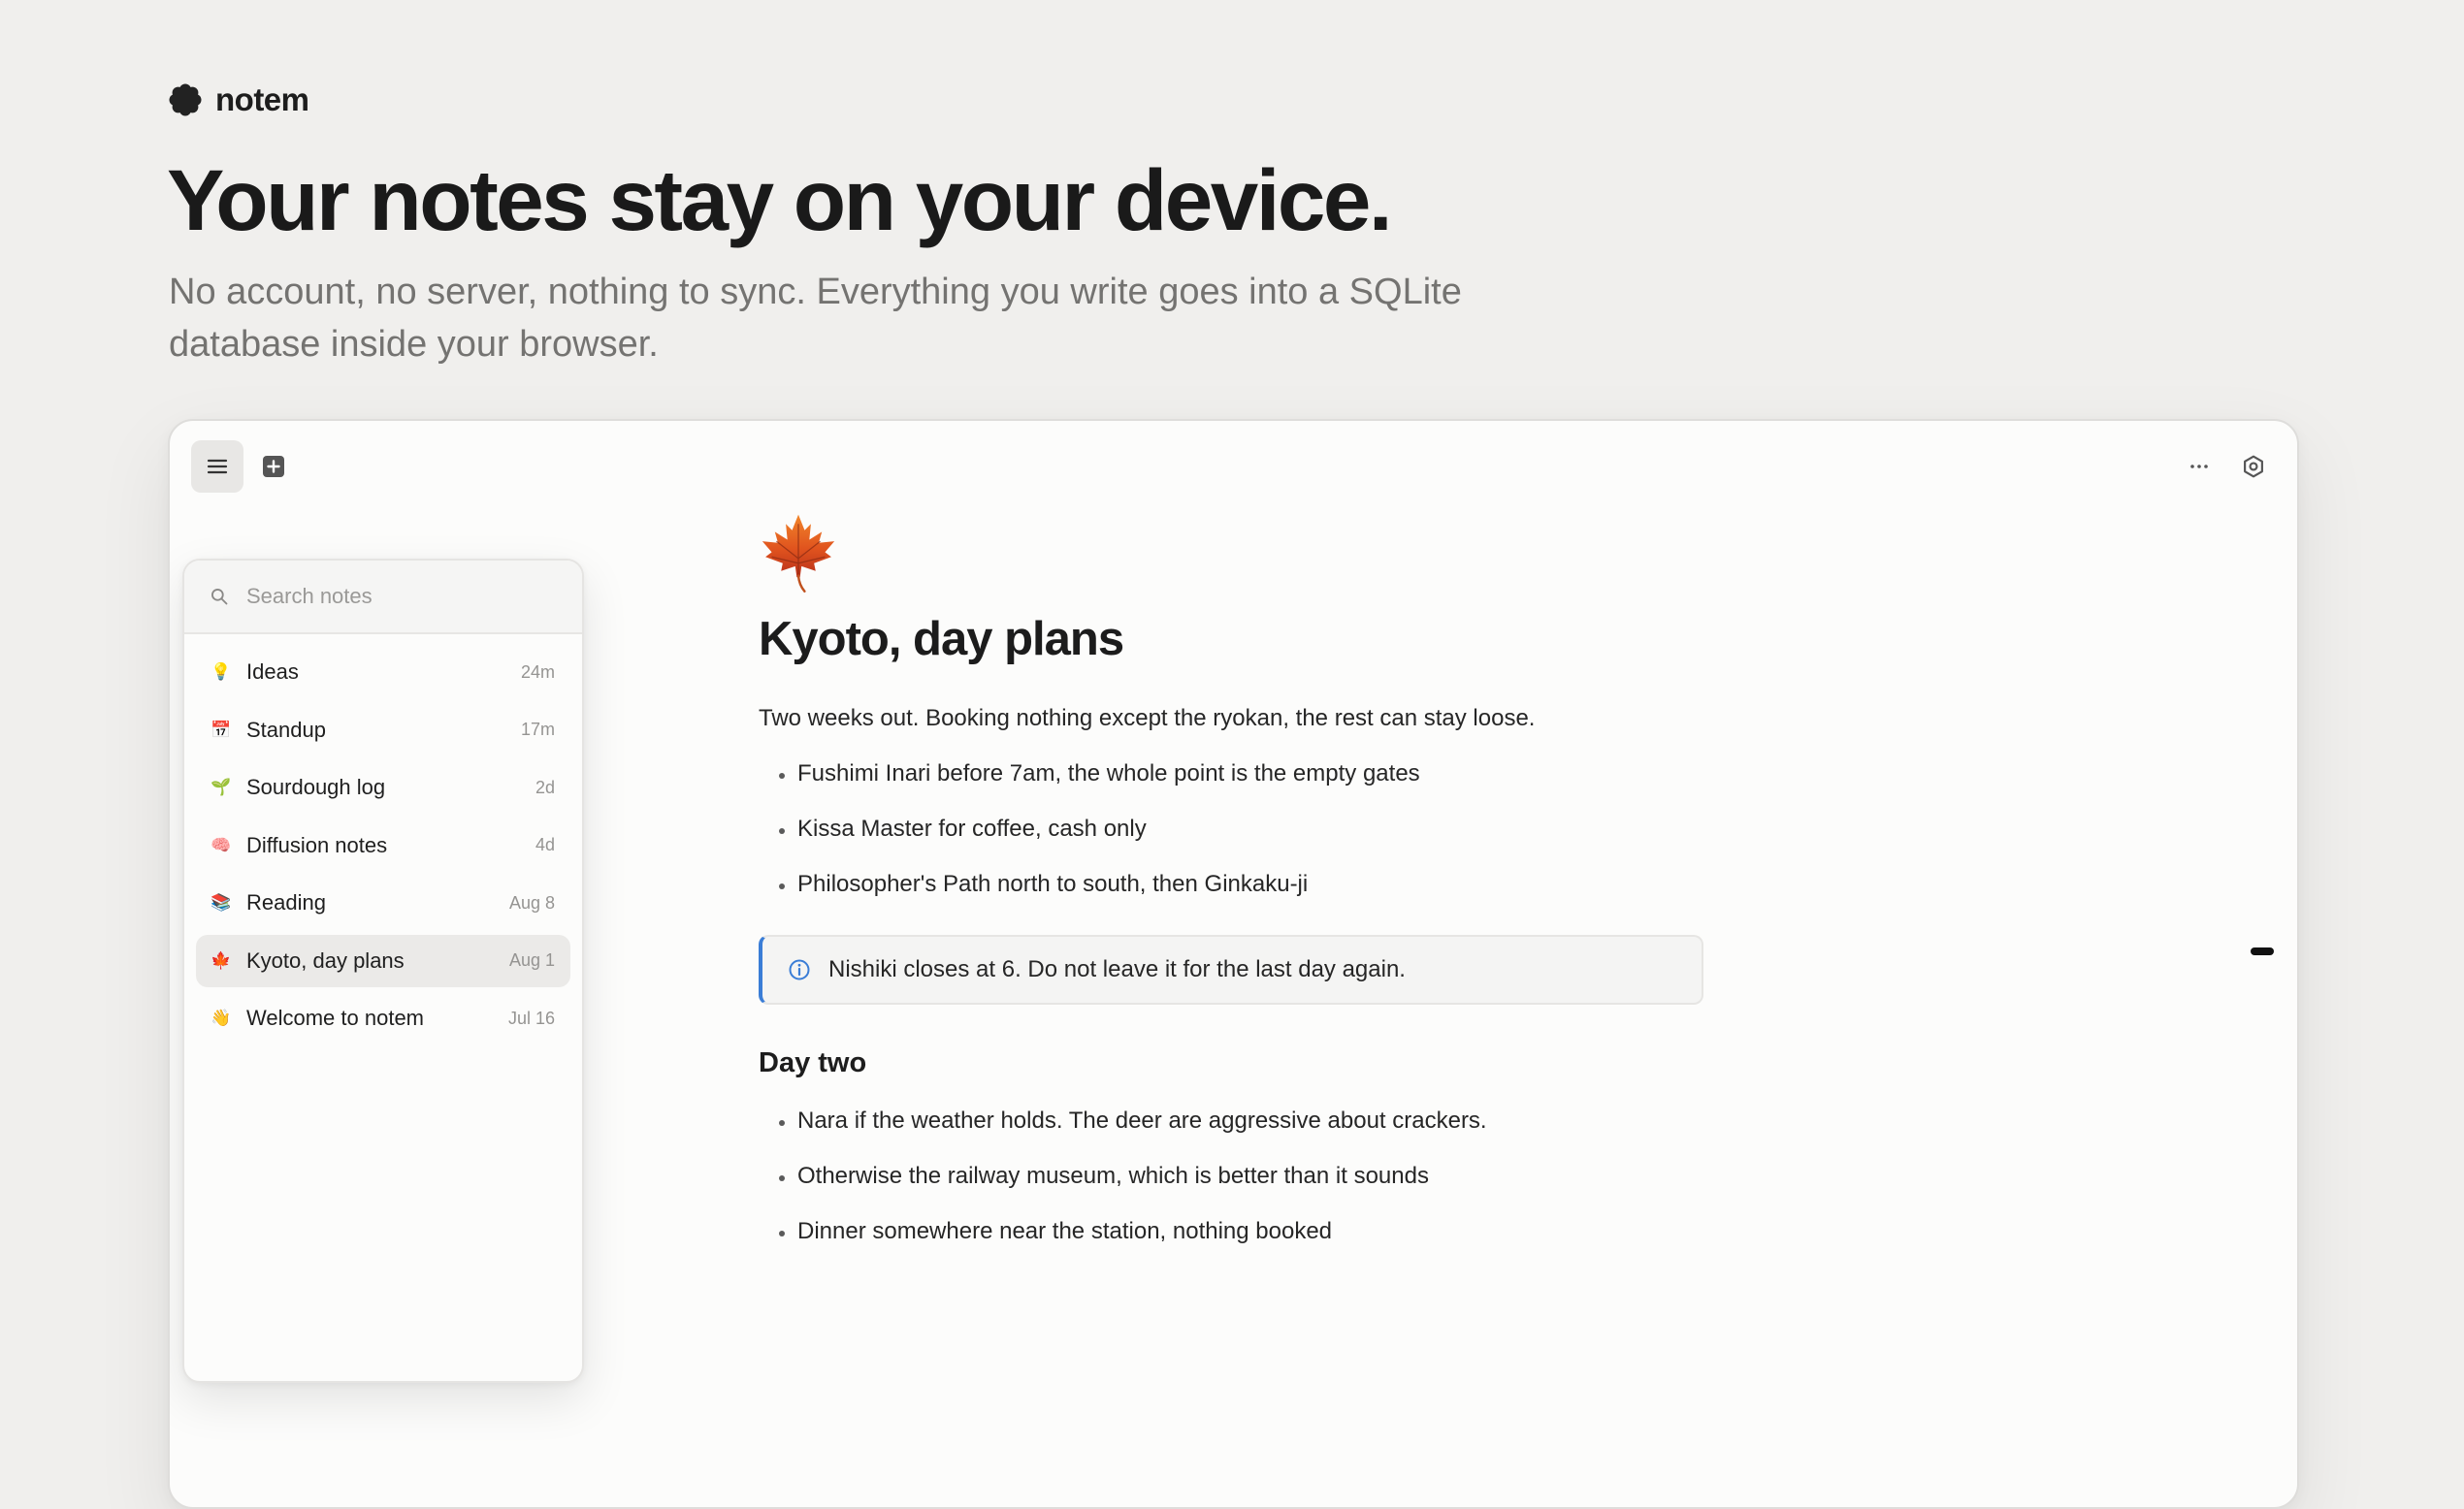  I want to click on plus-square-icon, so click(274, 466).